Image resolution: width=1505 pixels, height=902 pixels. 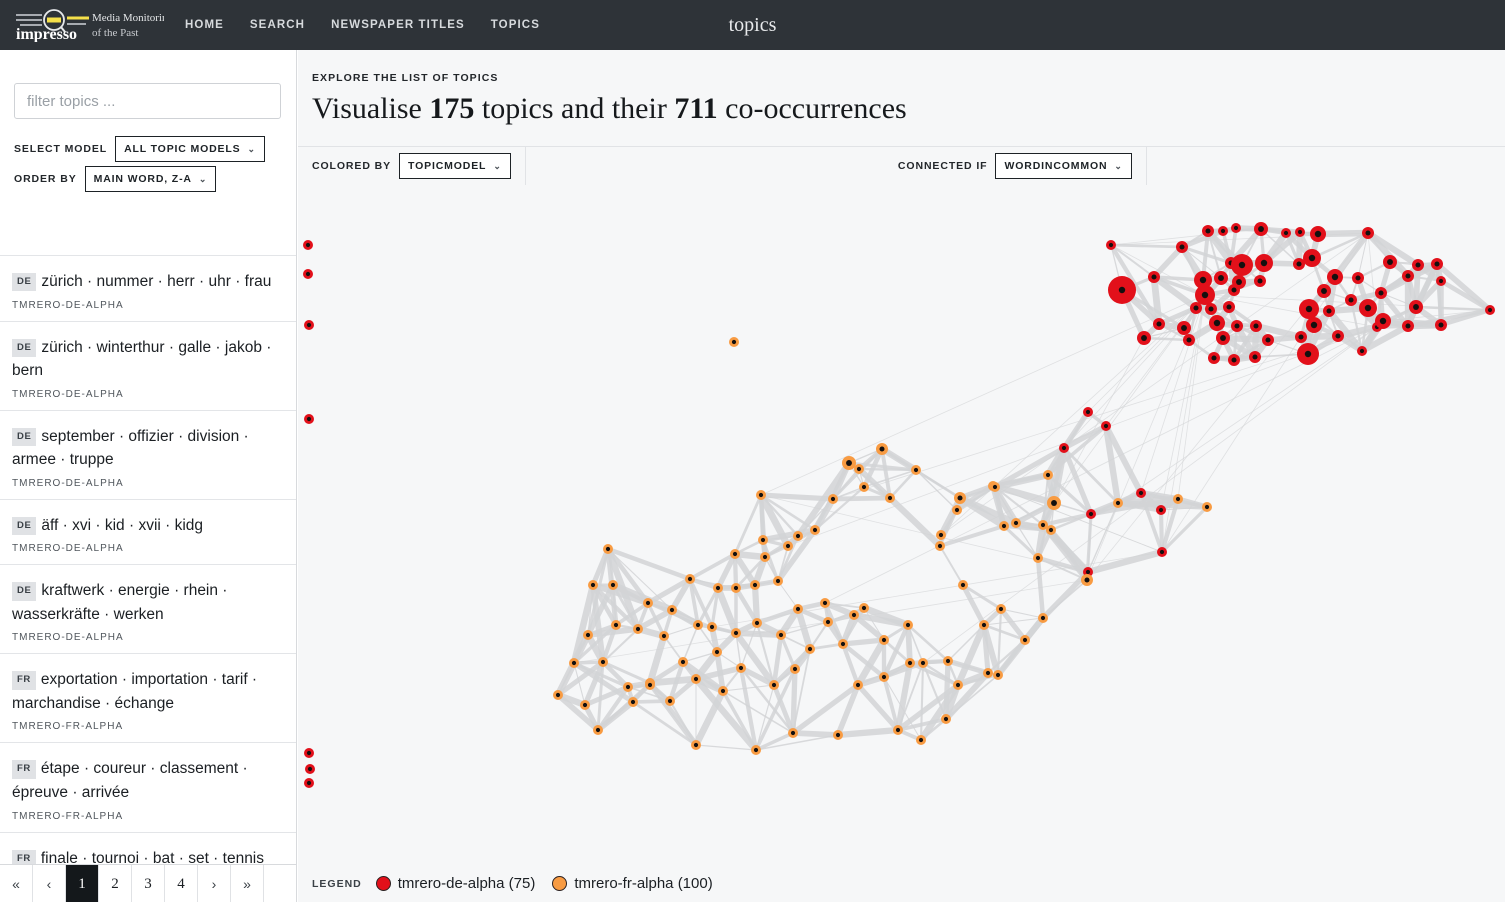 What do you see at coordinates (277, 25) in the screenshot?
I see `nav-link-search: SEARCH` at bounding box center [277, 25].